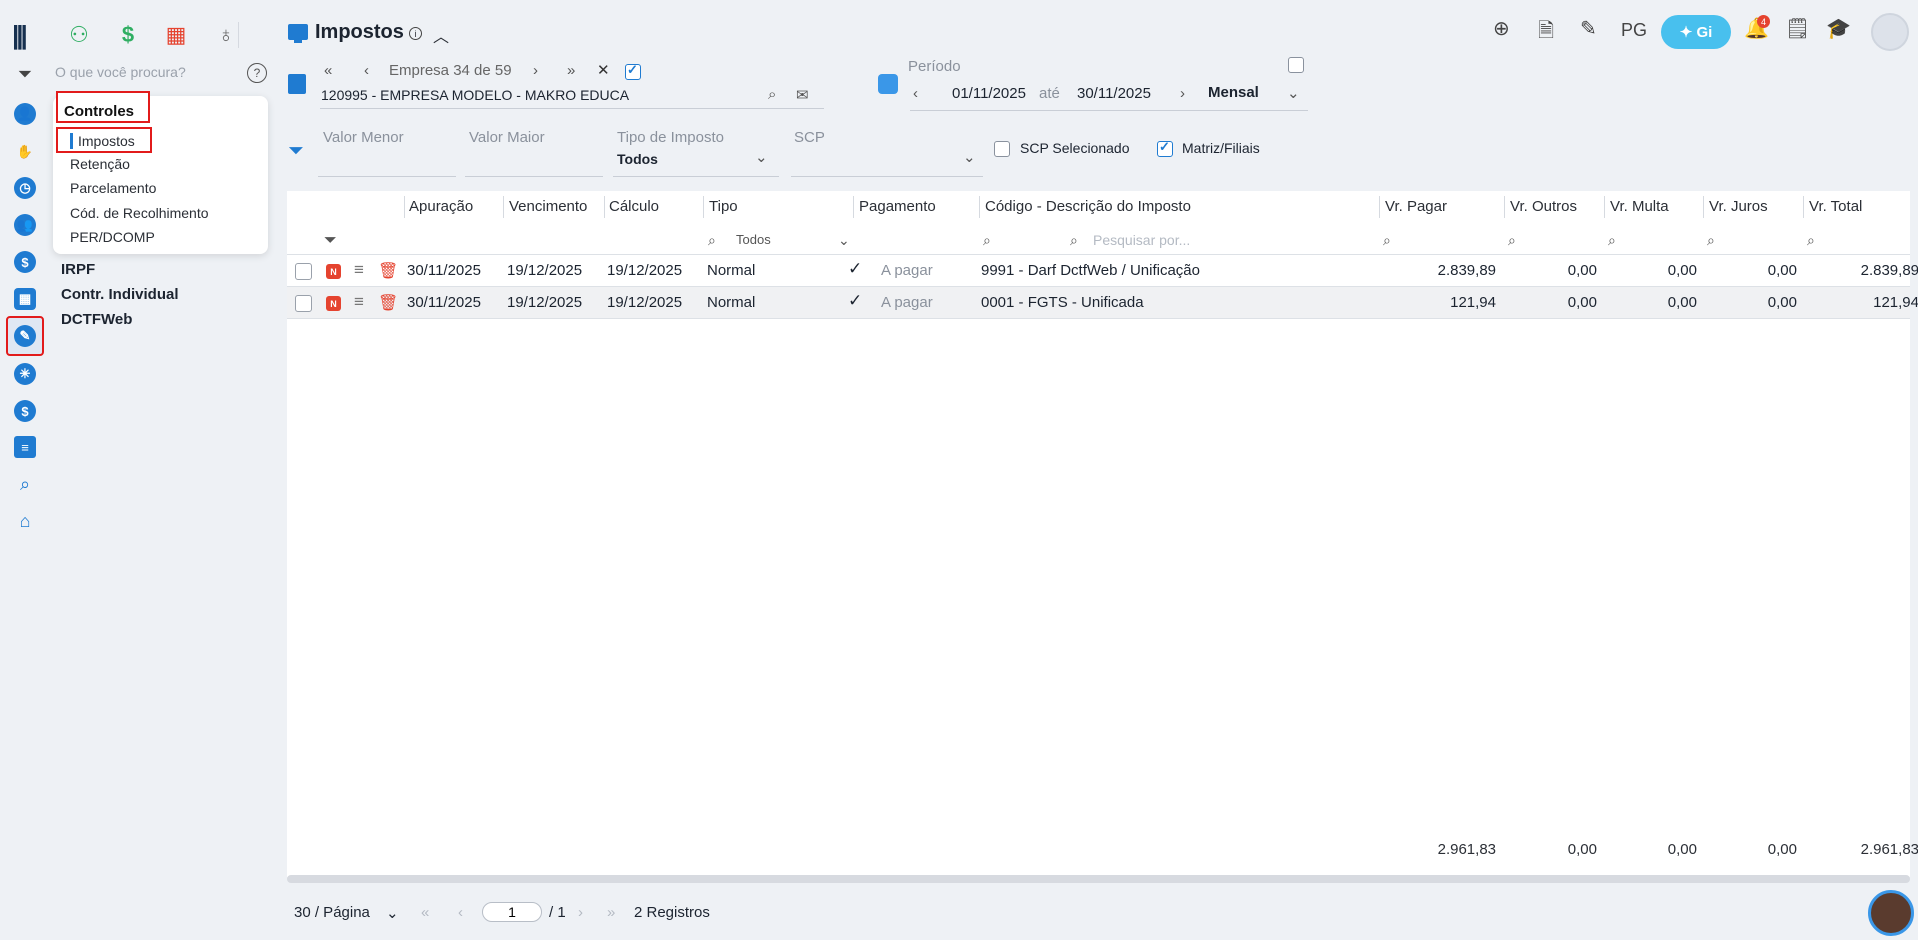 Image resolution: width=1918 pixels, height=940 pixels. I want to click on calculator-icon: ▦, so click(25, 299).